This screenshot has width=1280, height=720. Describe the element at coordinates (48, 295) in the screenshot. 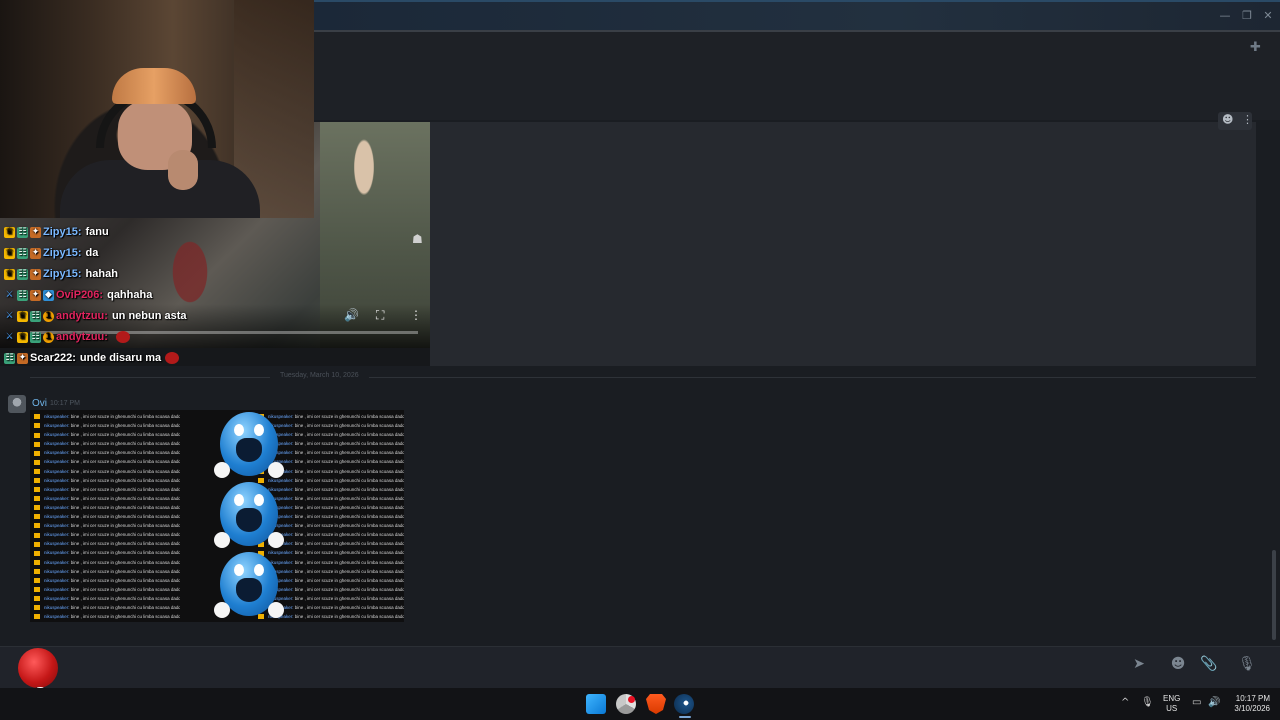

I see `gem-badge-icon: ◆` at that location.